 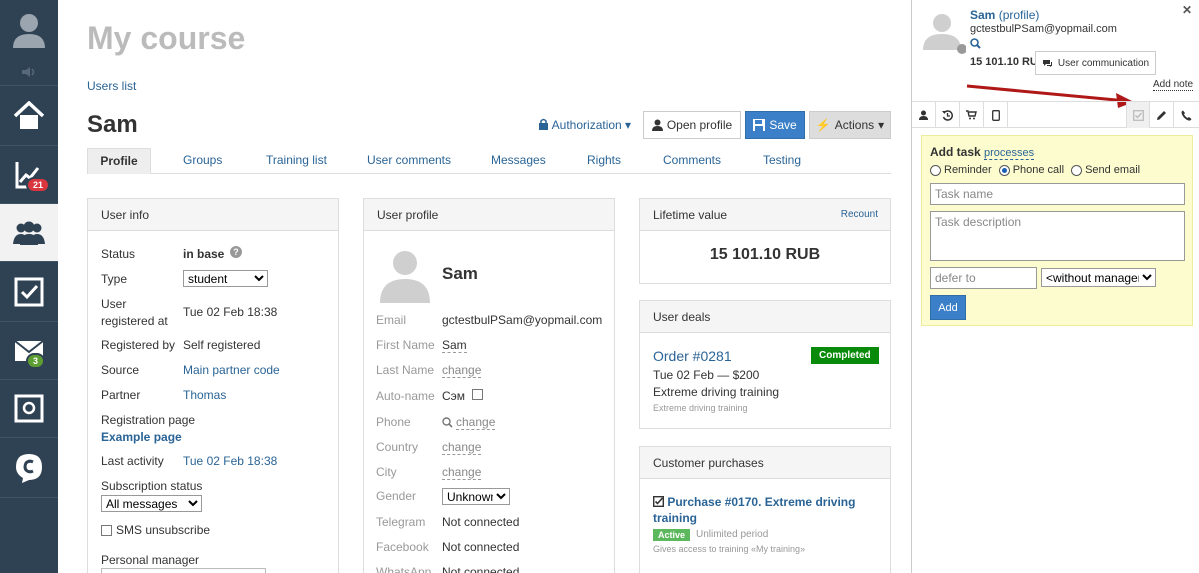 I want to click on nav-sound, so click(x=29, y=72).